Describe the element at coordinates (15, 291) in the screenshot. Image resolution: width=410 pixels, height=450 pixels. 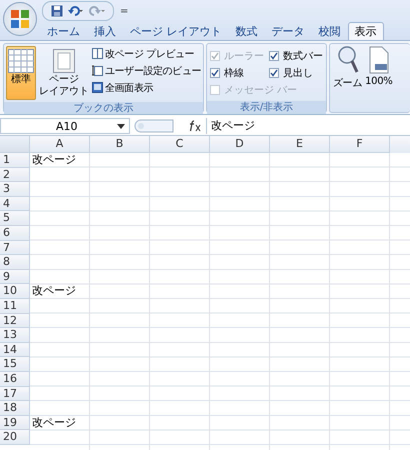
I see `row-header: 10` at that location.